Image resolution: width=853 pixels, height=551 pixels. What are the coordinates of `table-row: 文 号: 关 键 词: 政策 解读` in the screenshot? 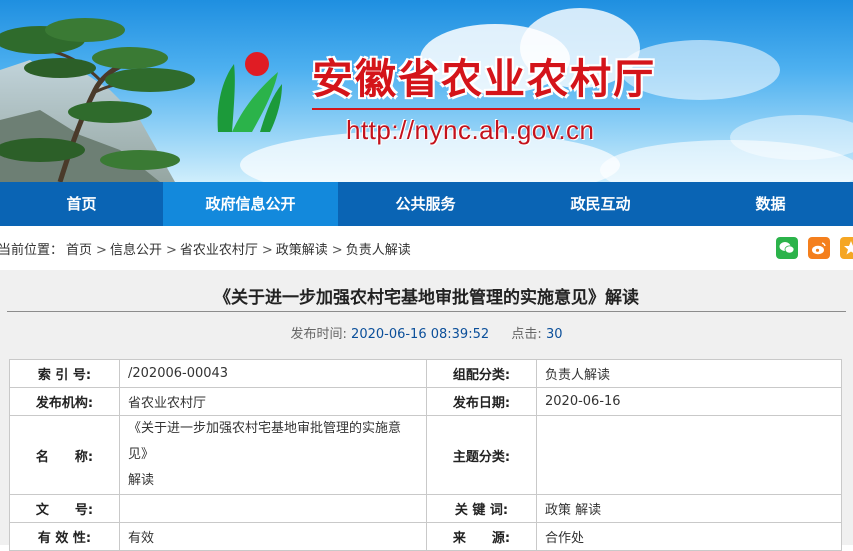 It's located at (425, 508).